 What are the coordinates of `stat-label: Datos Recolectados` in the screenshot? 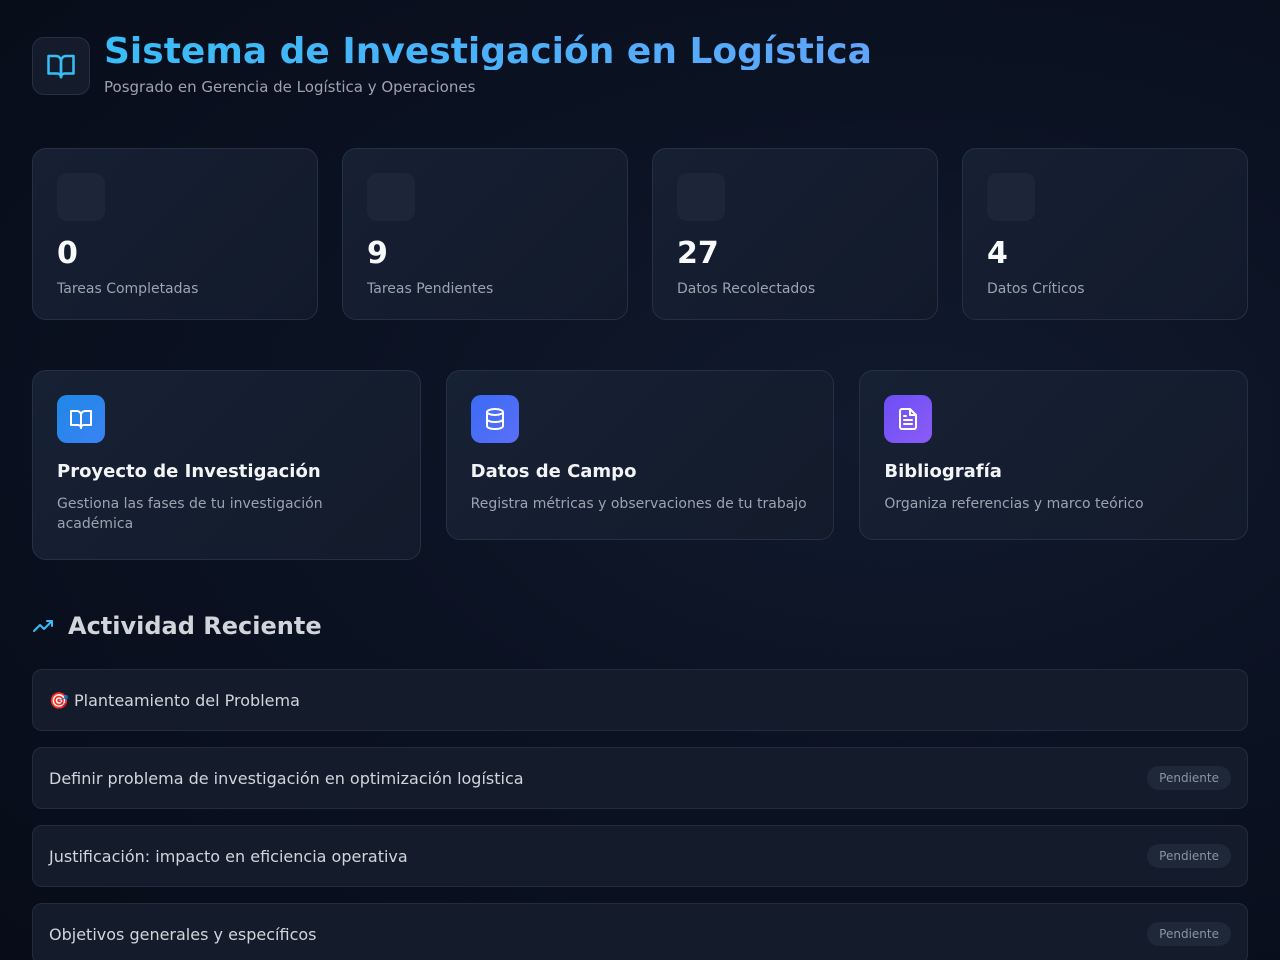 It's located at (746, 289).